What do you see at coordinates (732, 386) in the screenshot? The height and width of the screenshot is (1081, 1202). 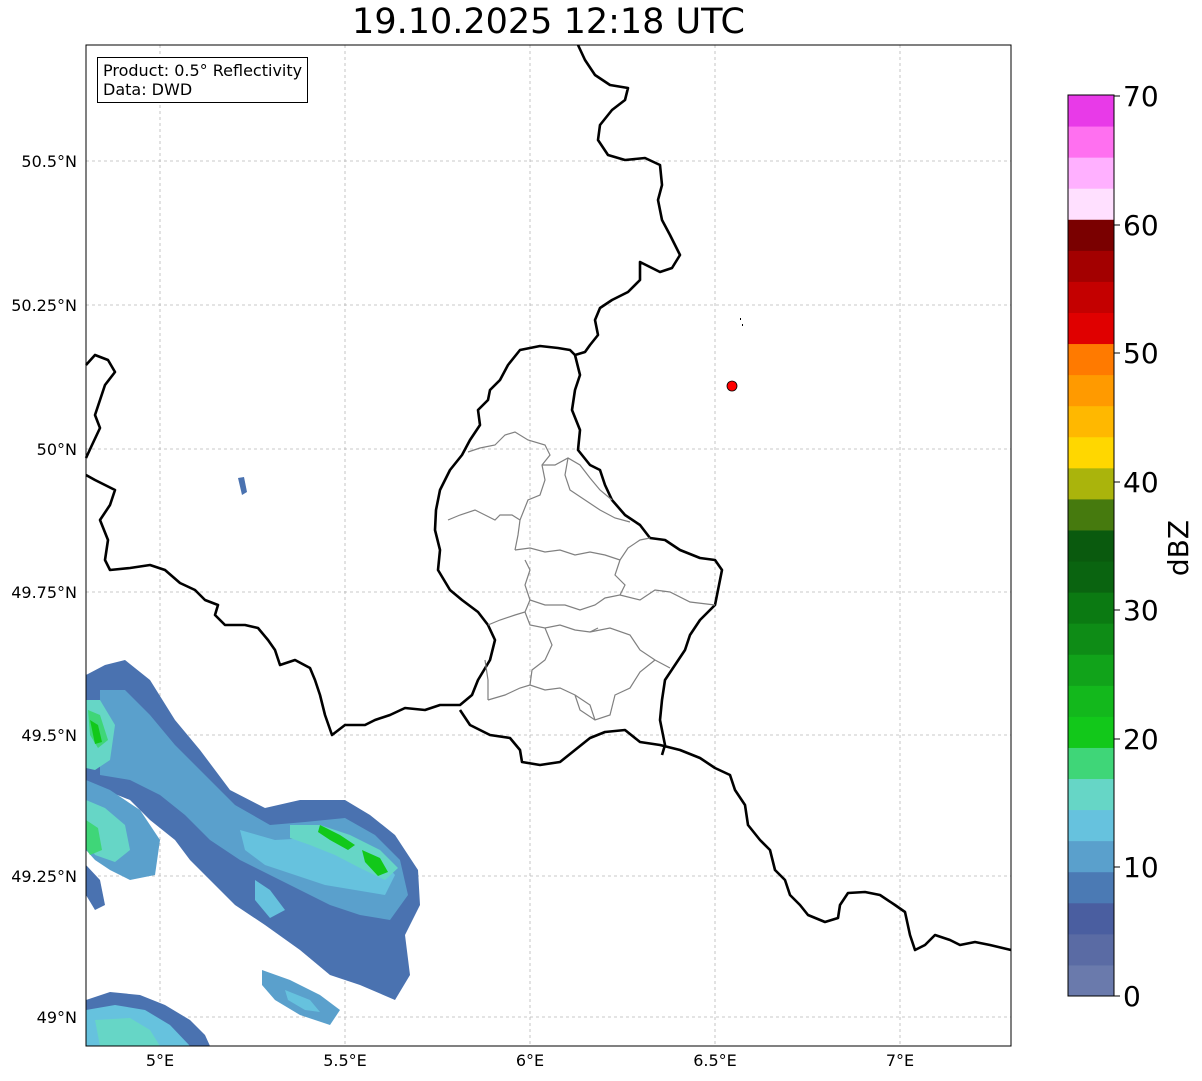 I see `radar-site-marker` at bounding box center [732, 386].